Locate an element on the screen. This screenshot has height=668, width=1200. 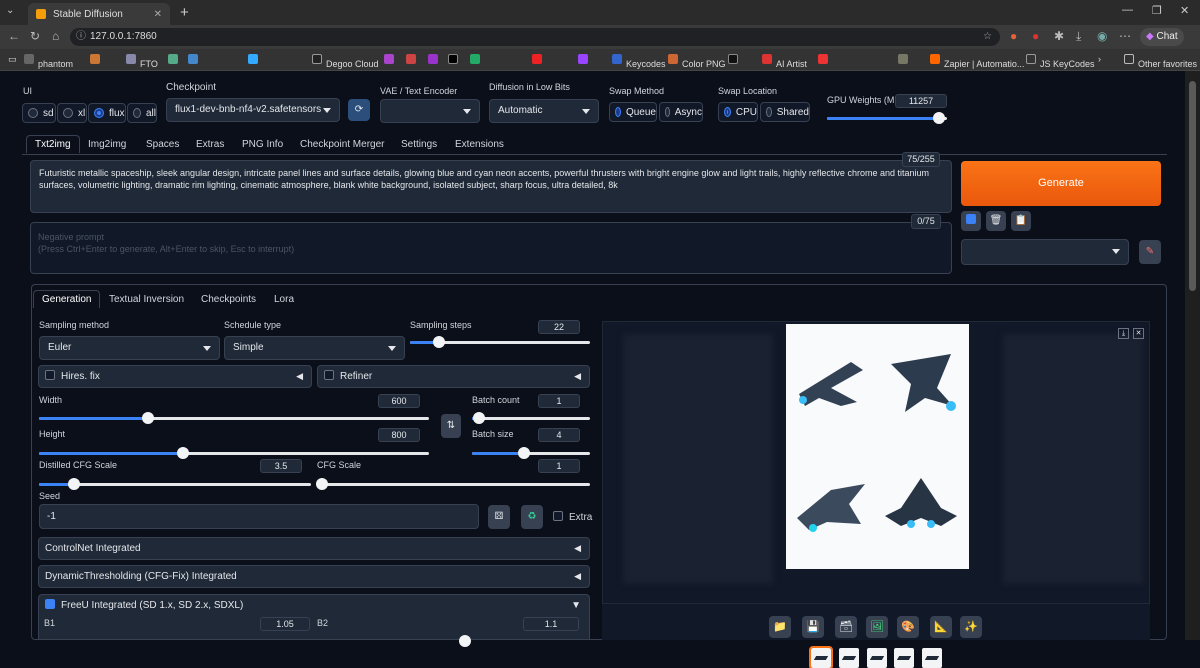
batch-count-slider is located at coordinates (531, 418).